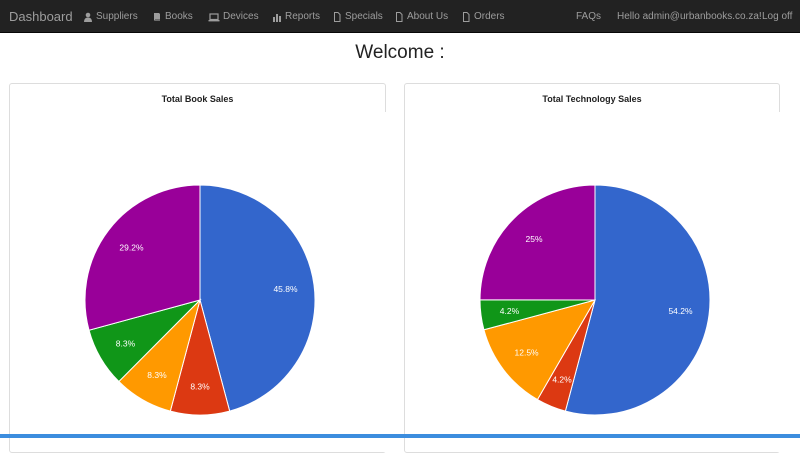  What do you see at coordinates (562, 380) in the screenshot?
I see `tech-sales-slice-label-1: 4.2%` at bounding box center [562, 380].